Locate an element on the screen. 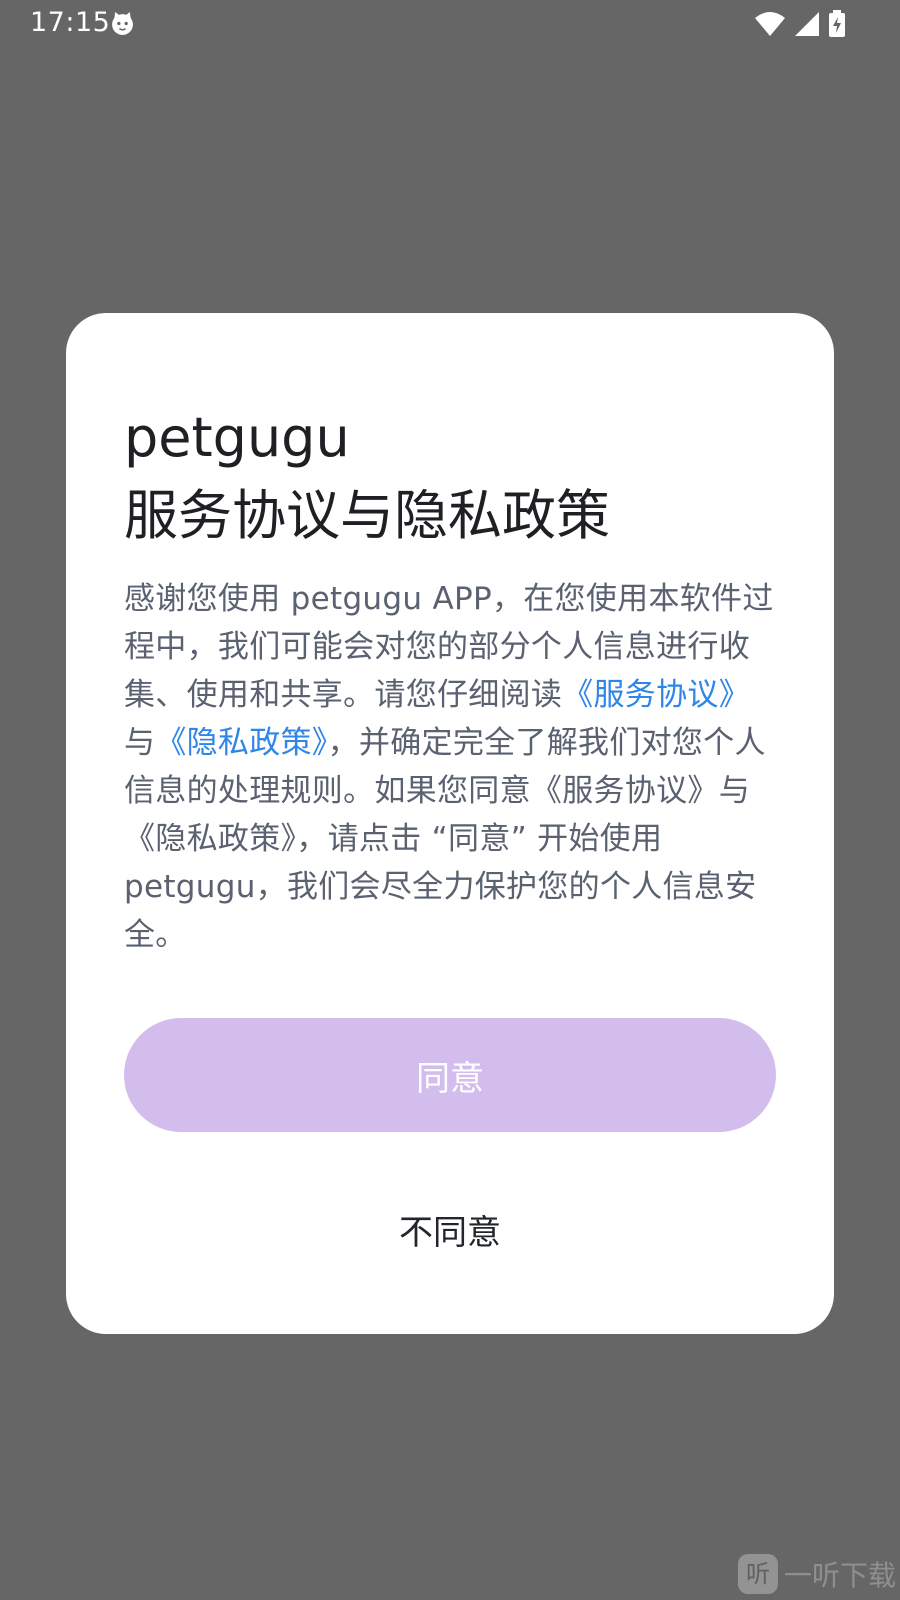  cellular-signal-icon is located at coordinates (807, 24).